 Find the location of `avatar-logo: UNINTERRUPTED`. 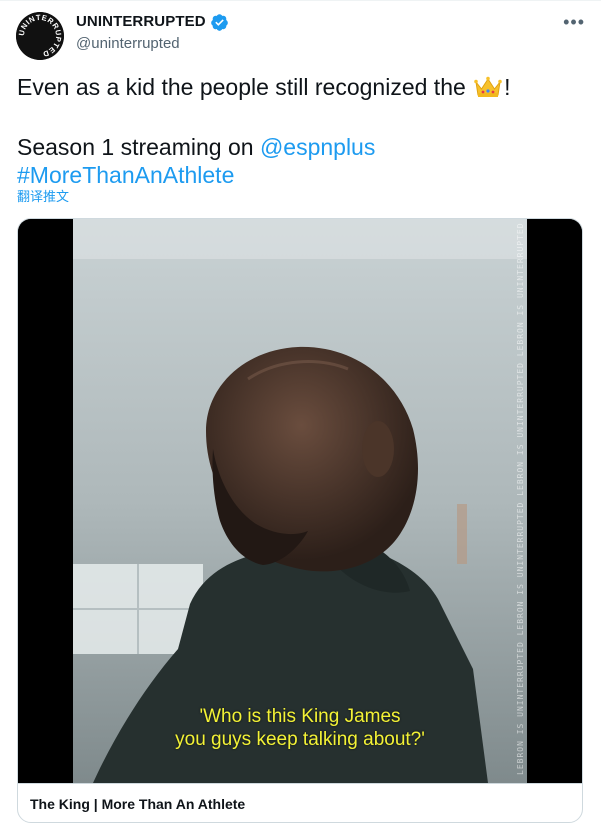

avatar-logo: UNINTERRUPTED is located at coordinates (40, 36).